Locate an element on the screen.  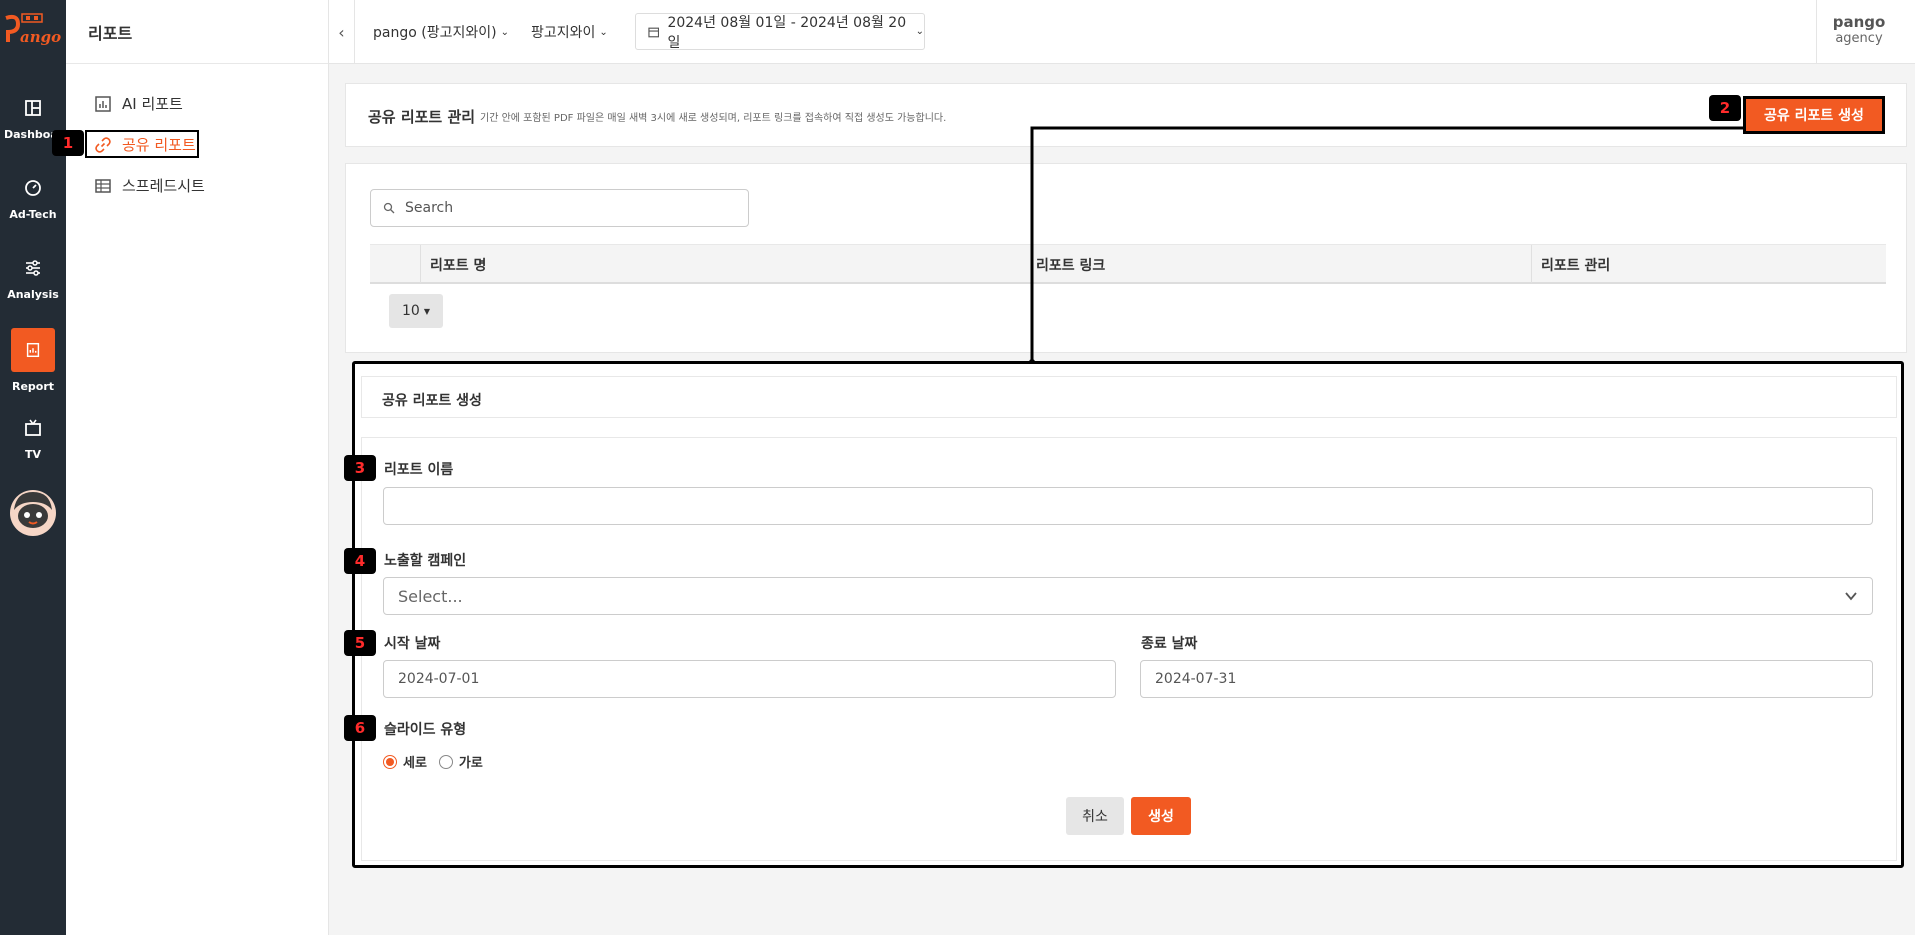
advertiser-value: 팡고지와이 is located at coordinates (563, 33).